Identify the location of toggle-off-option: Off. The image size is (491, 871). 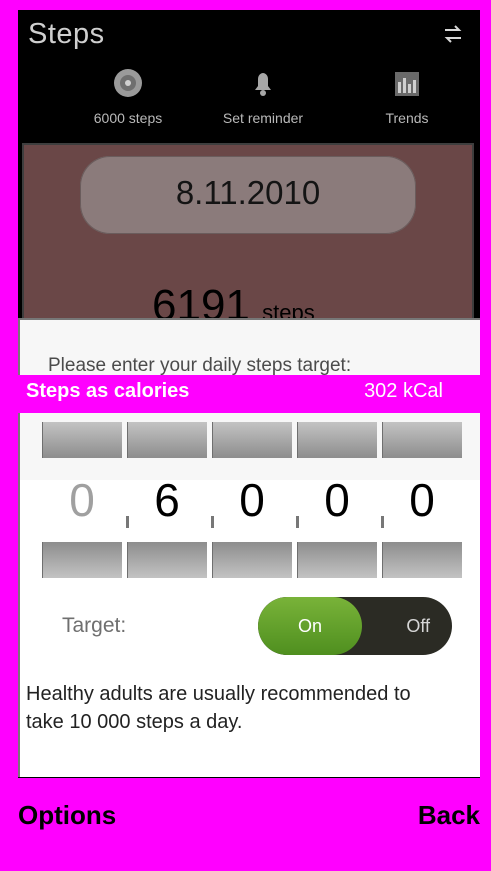
(418, 626).